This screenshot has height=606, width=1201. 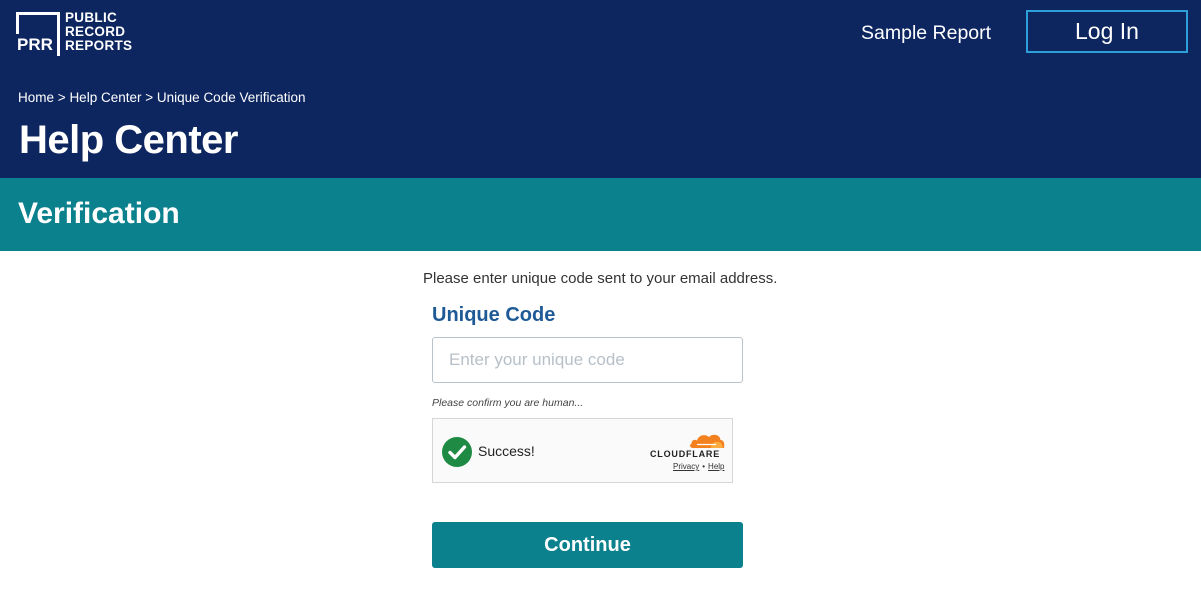 I want to click on logo-abbreviation: PRR, so click(x=35, y=44).